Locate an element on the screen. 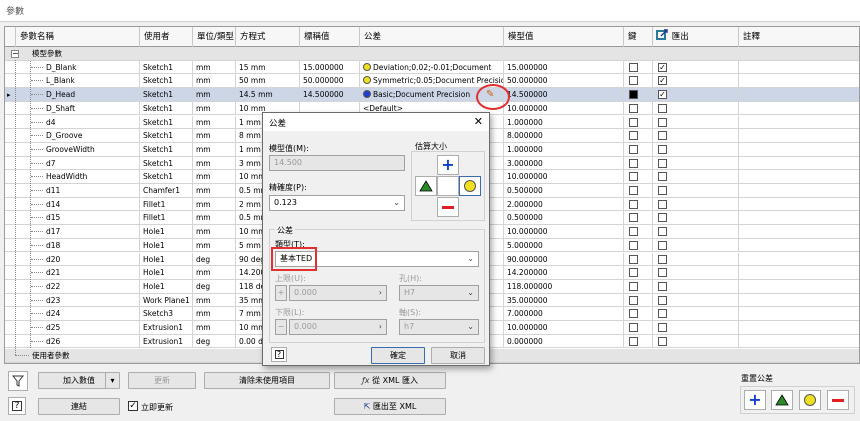 The image size is (860, 421). header-equation: 方程式 is located at coordinates (268, 37).